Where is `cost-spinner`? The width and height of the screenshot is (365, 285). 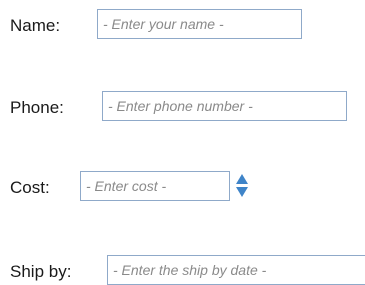
cost-spinner is located at coordinates (242, 186).